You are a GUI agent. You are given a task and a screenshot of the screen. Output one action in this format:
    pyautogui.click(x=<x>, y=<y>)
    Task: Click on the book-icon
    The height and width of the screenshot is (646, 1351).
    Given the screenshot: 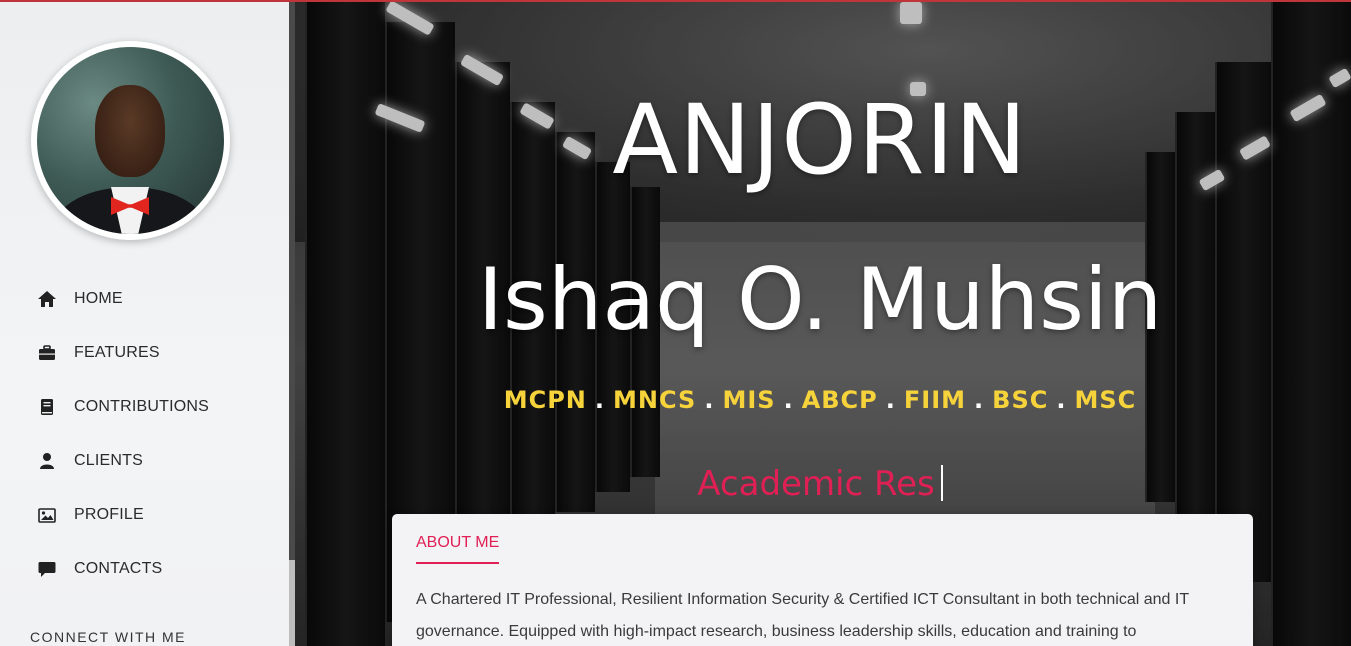 What is the action you would take?
    pyautogui.click(x=47, y=407)
    